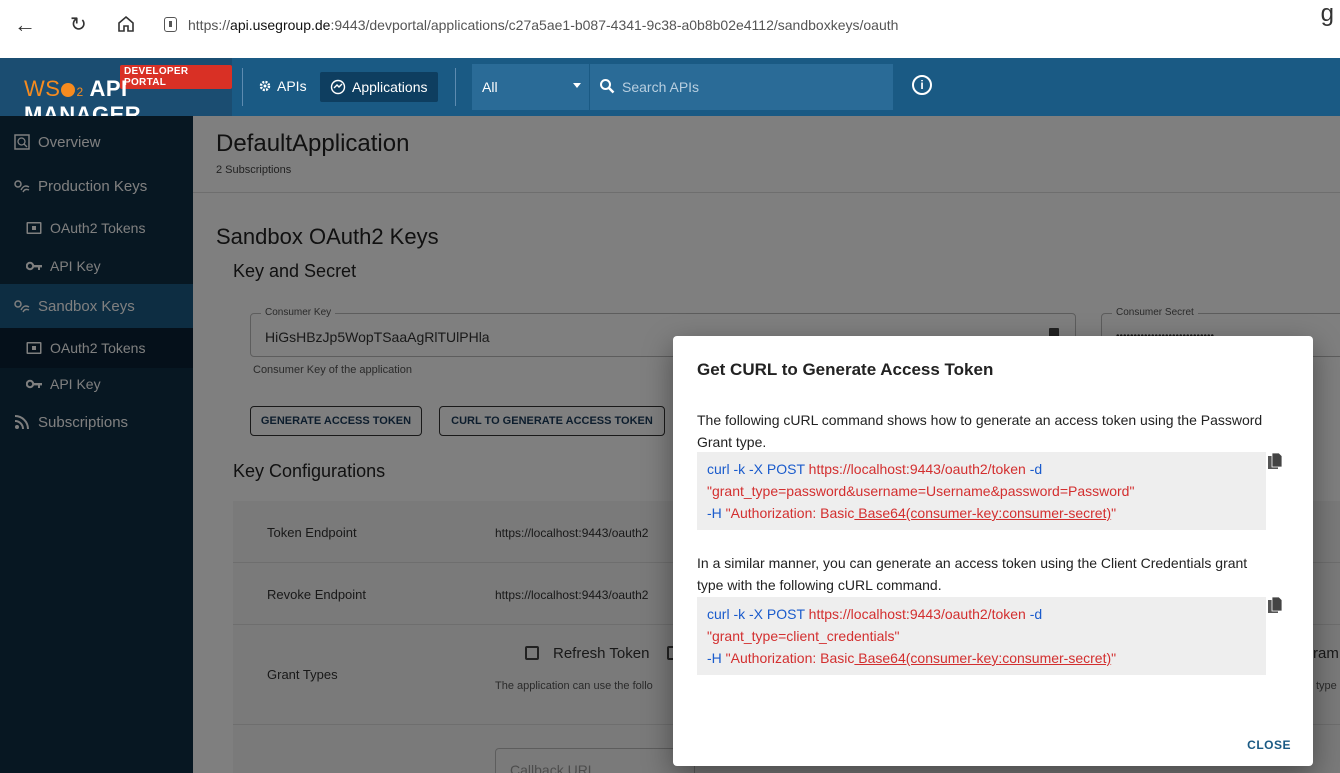 The image size is (1340, 773). What do you see at coordinates (338, 87) in the screenshot?
I see `applications-icon` at bounding box center [338, 87].